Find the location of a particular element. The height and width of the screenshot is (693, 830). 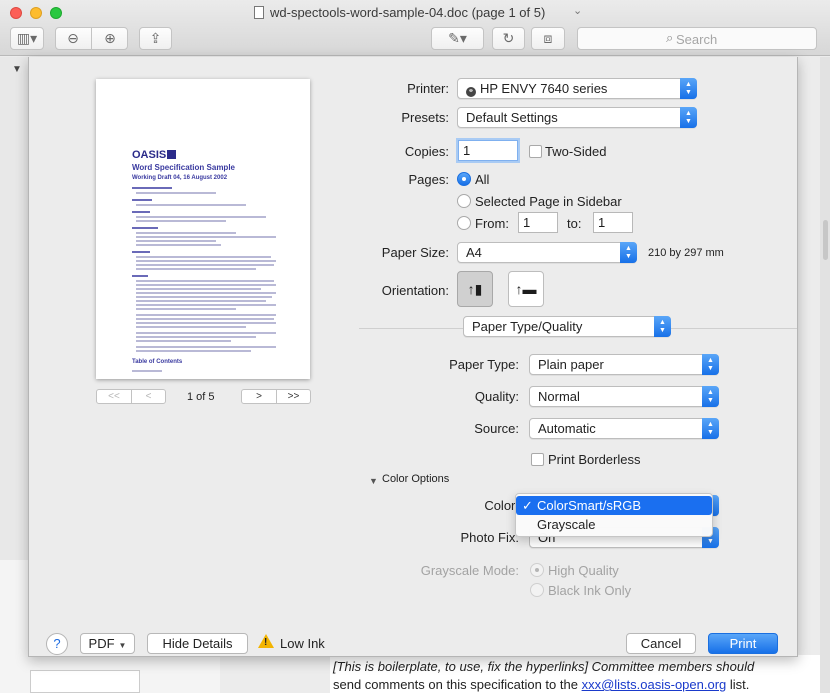

toolbox-icon: ⧈ is located at coordinates (548, 38).